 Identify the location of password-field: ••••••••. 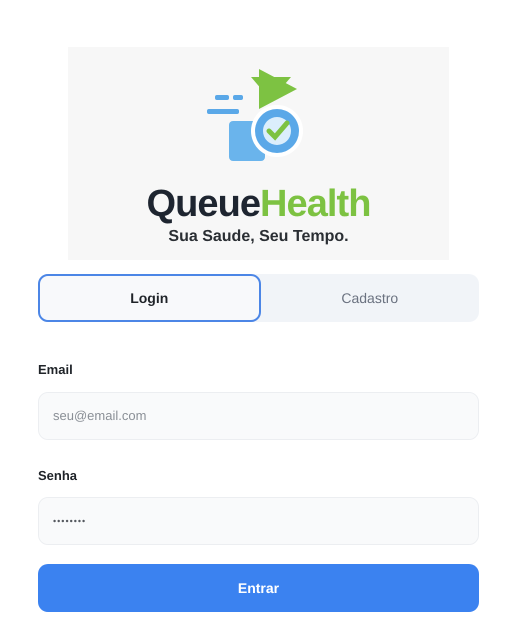
(258, 521).